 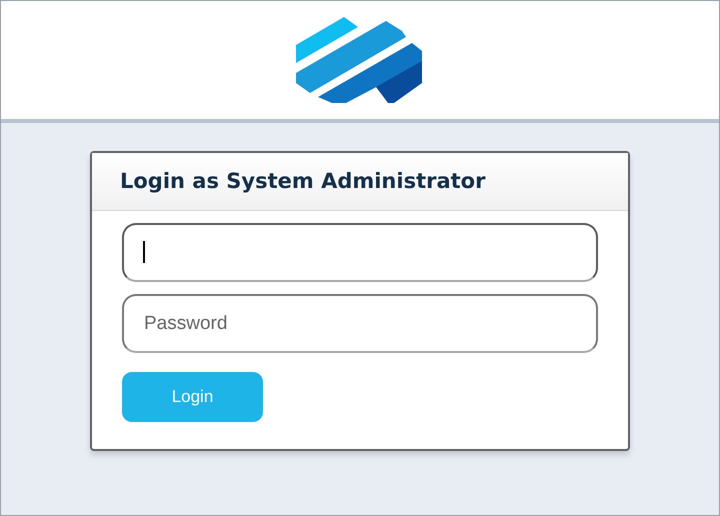 I want to click on text-cursor, so click(x=144, y=252).